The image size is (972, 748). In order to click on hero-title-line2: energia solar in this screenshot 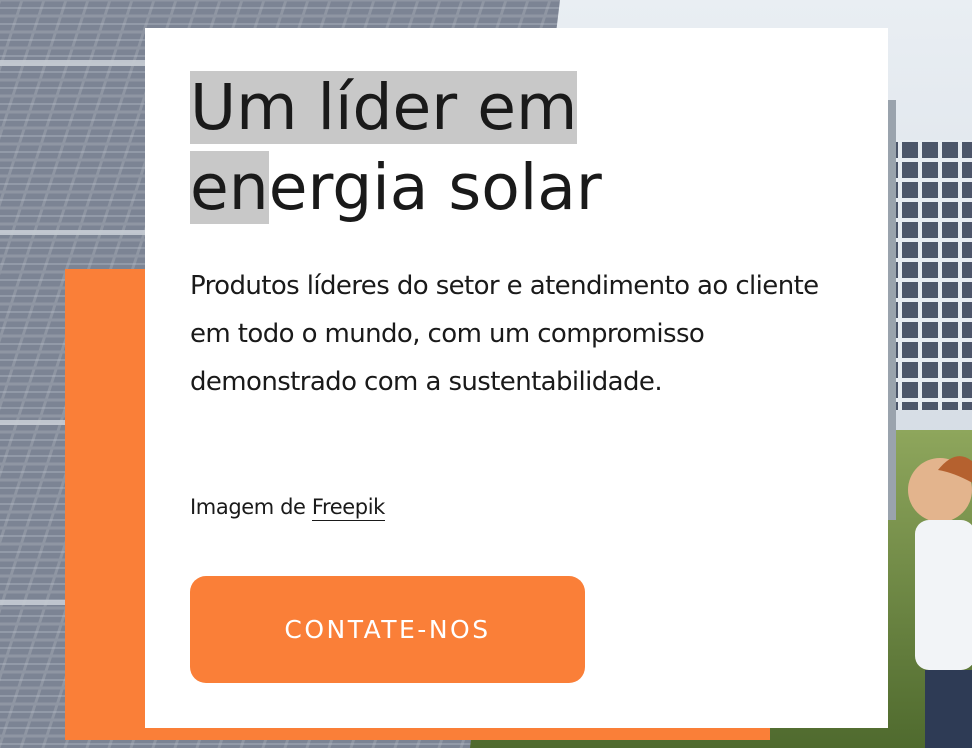, I will do `click(450, 188)`.